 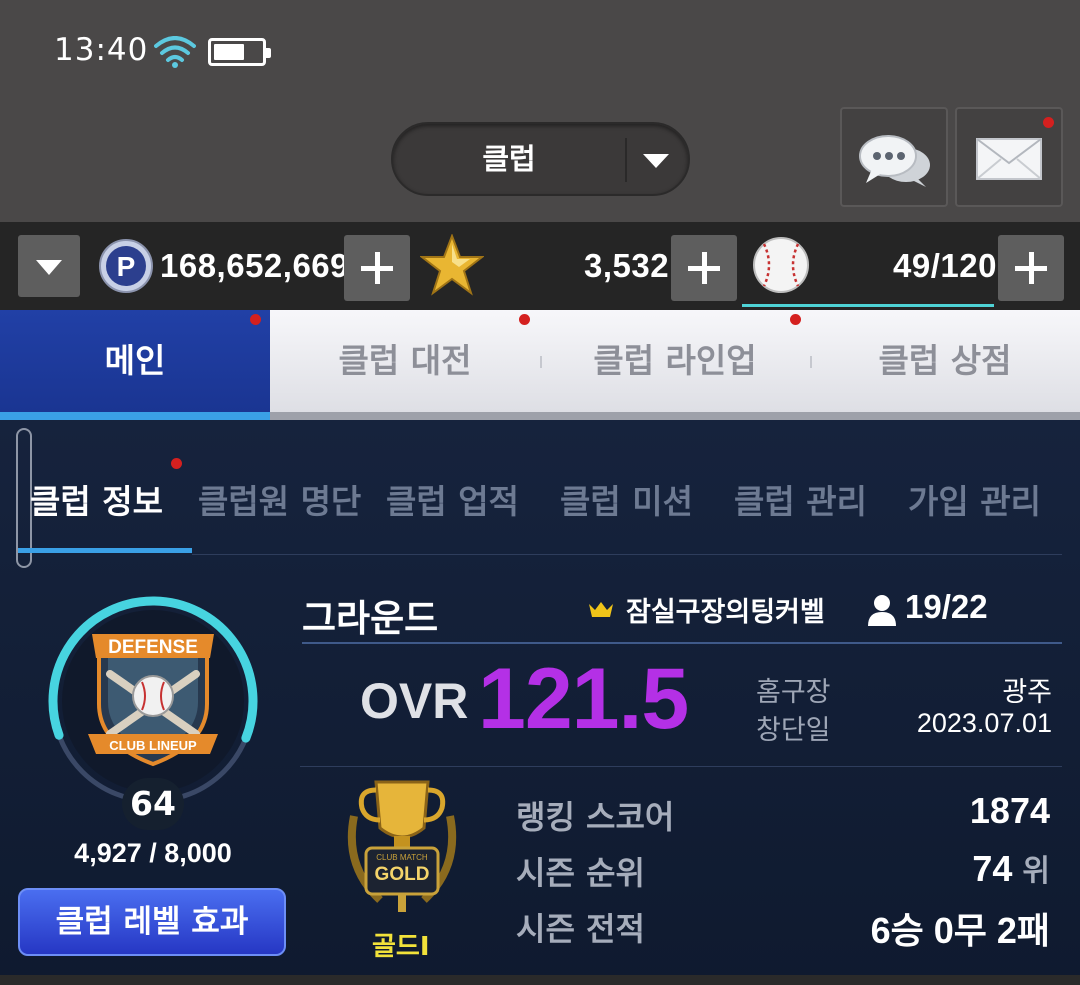 What do you see at coordinates (627, 265) in the screenshot?
I see `stars-amount: 3,532` at bounding box center [627, 265].